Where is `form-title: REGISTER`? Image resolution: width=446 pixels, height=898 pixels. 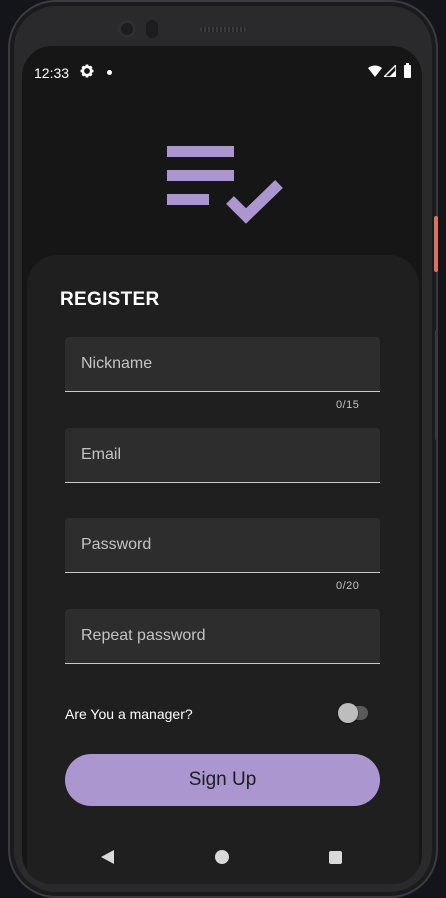 form-title: REGISTER is located at coordinates (110, 299).